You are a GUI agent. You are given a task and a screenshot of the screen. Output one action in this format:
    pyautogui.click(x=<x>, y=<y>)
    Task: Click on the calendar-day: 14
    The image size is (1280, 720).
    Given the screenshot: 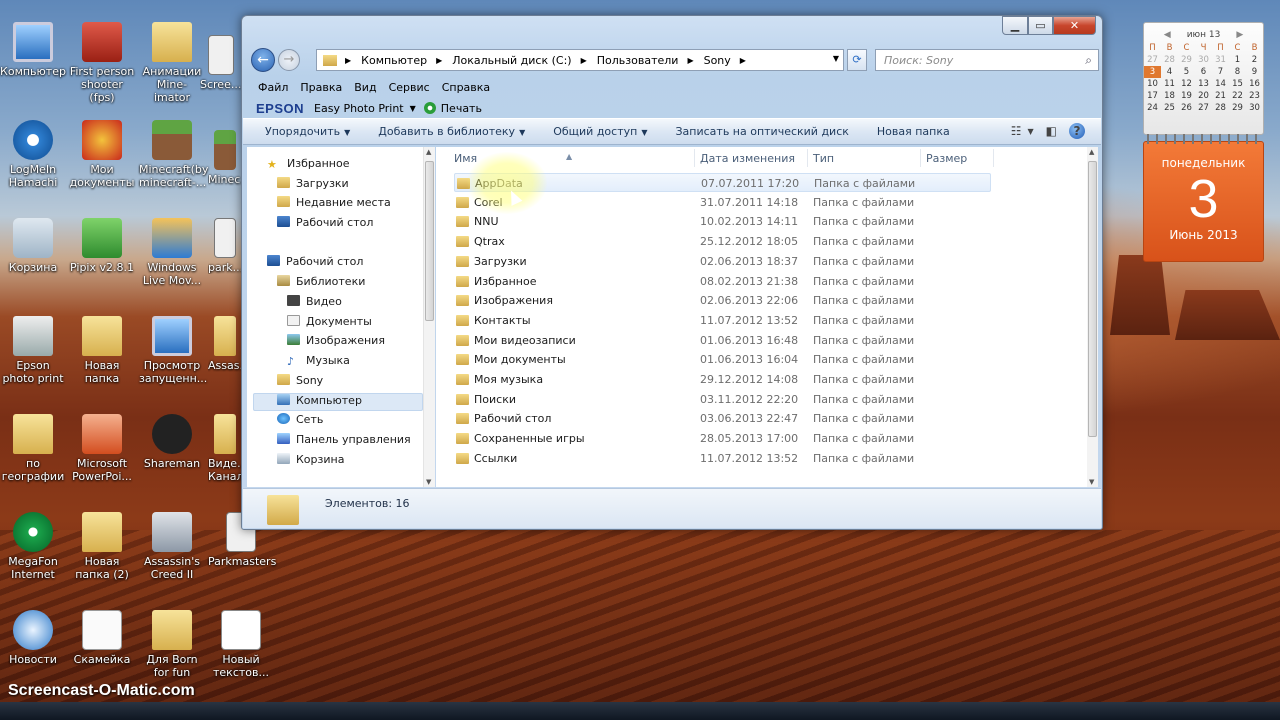 What is the action you would take?
    pyautogui.click(x=1220, y=84)
    